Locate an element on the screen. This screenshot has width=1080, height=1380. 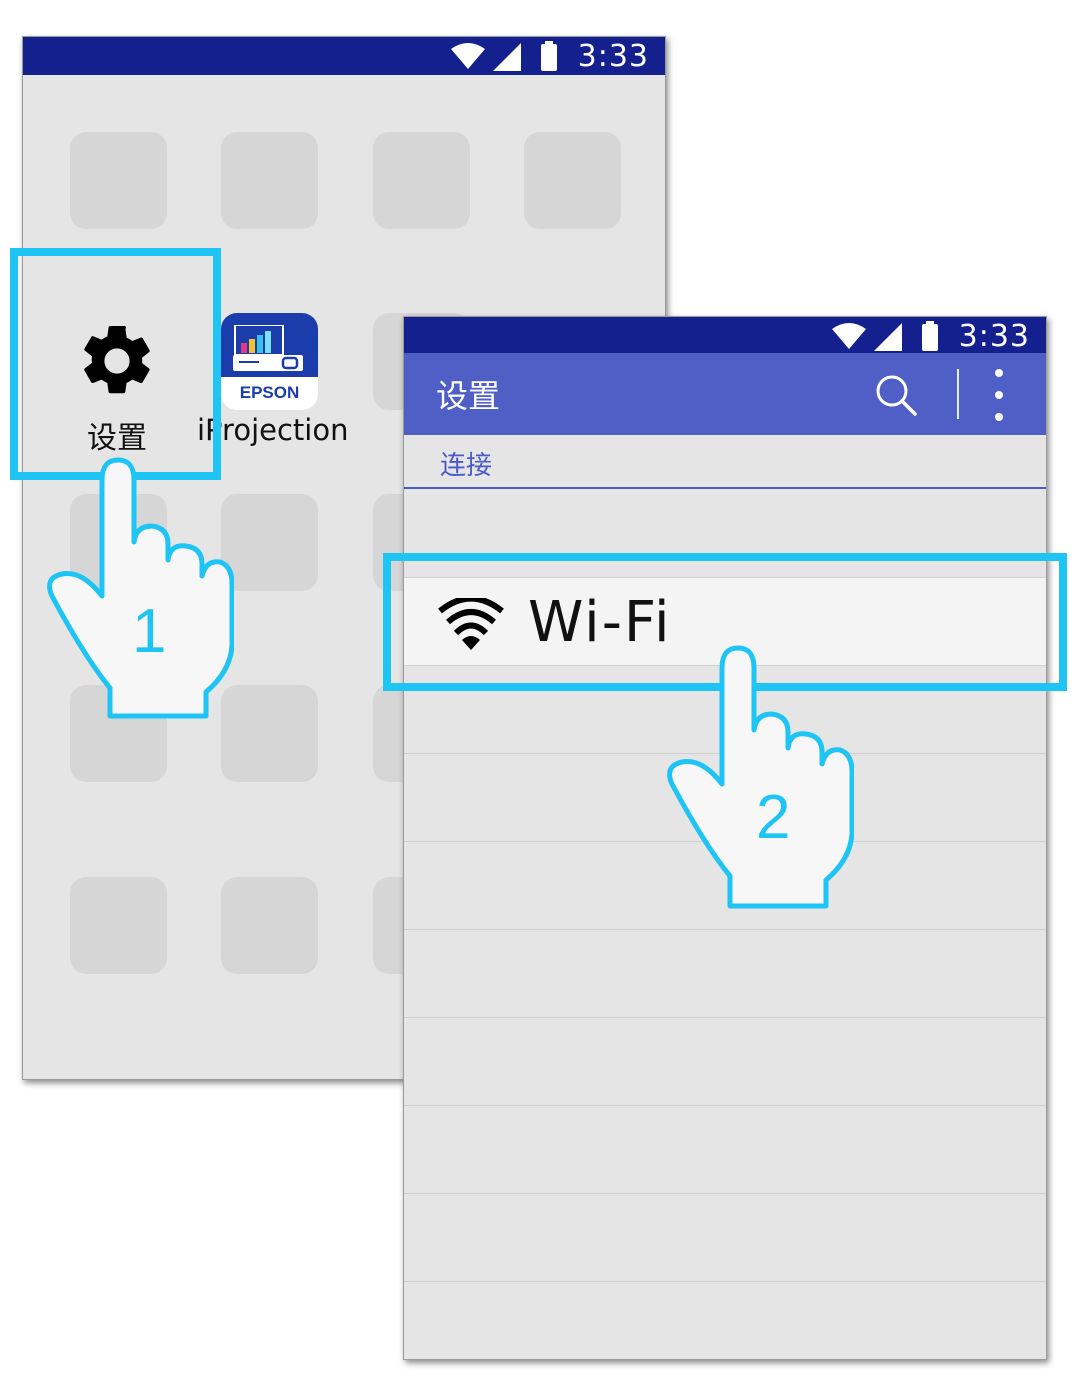
step-2-number: 2 is located at coordinates (773, 817).